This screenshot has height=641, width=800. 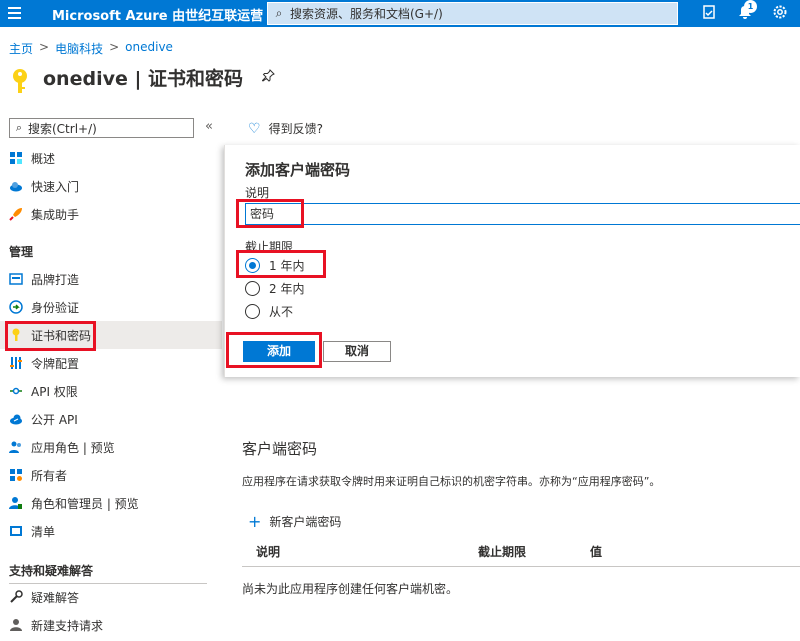 What do you see at coordinates (55, 597) in the screenshot?
I see `sidebar-item-label: 疑难解答` at bounding box center [55, 597].